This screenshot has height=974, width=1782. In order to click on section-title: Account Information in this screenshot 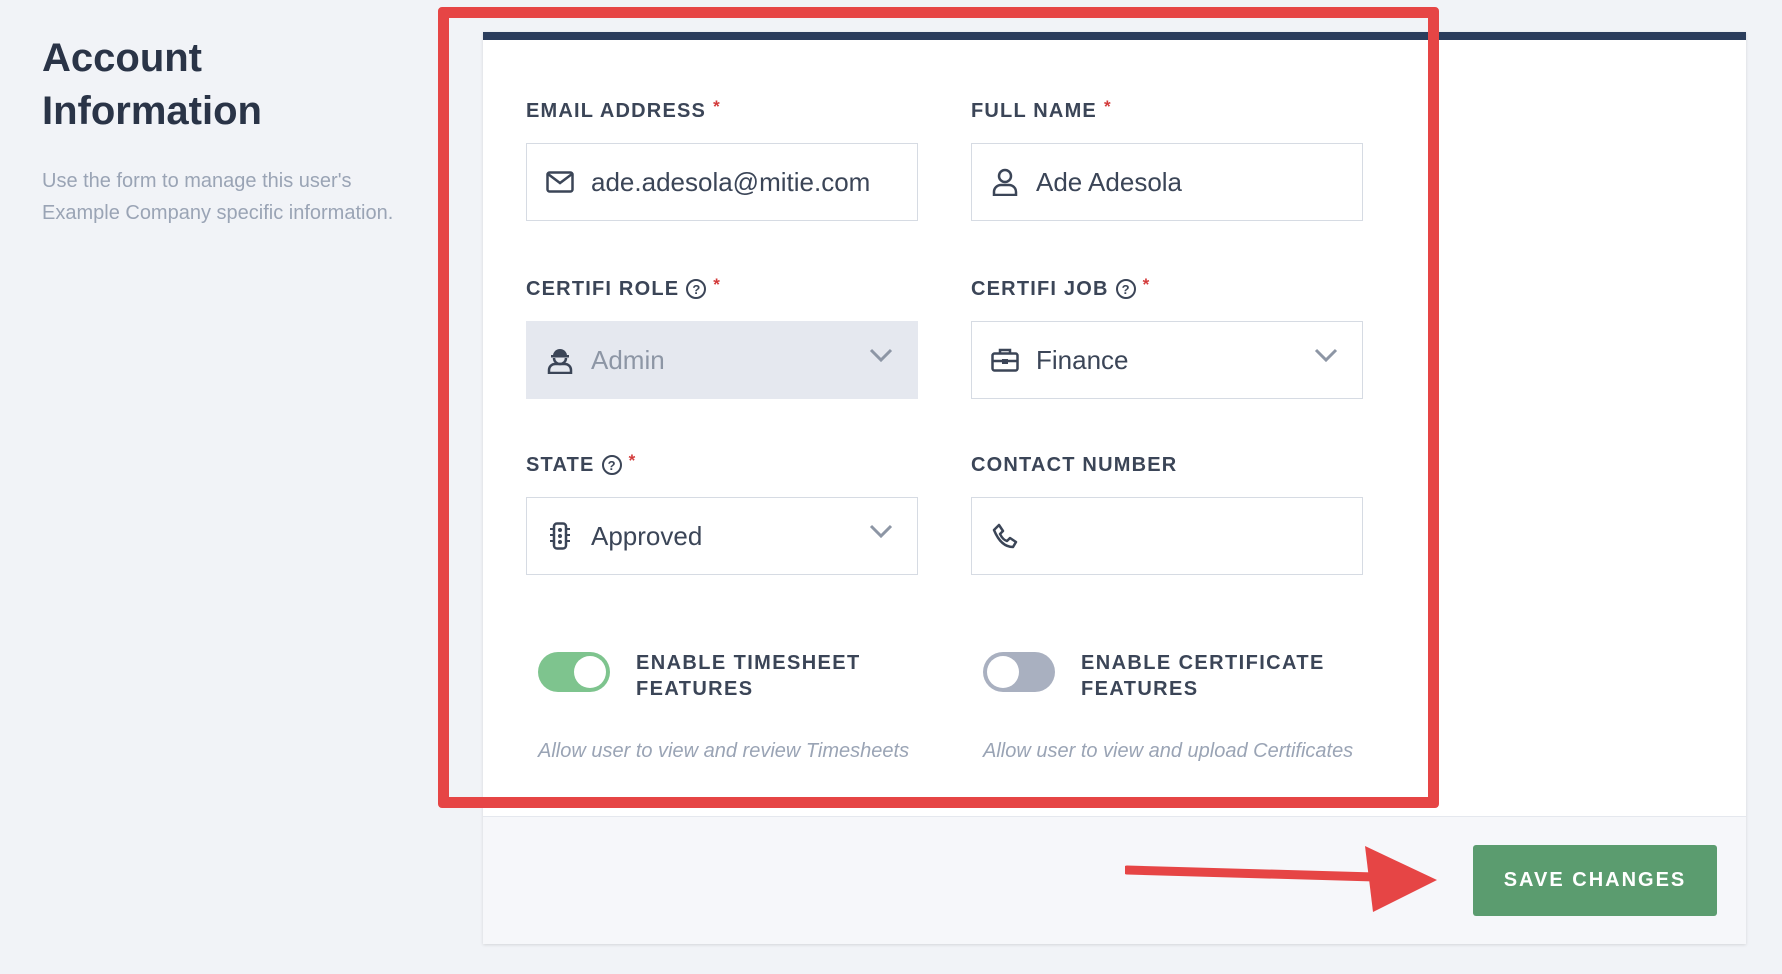, I will do `click(152, 84)`.